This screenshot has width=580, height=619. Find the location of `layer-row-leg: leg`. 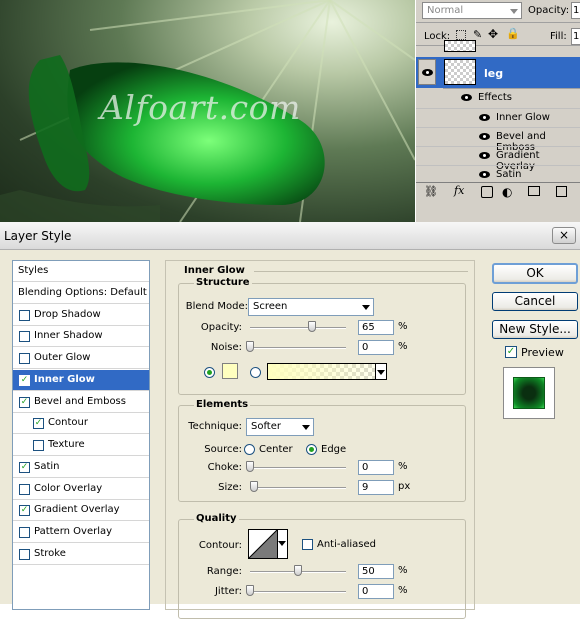

layer-row-leg: leg is located at coordinates (498, 72).